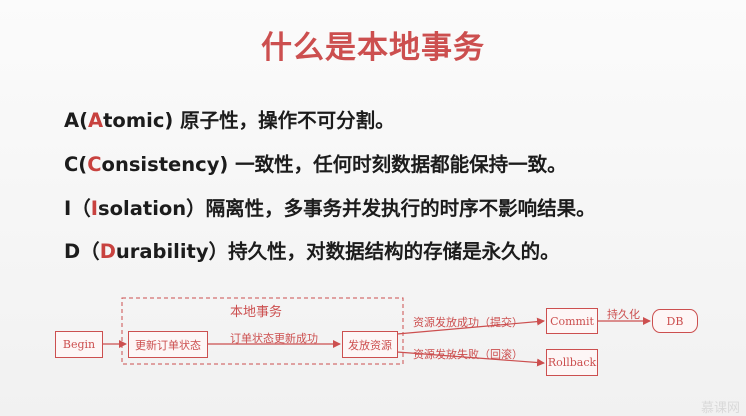 Image resolution: width=746 pixels, height=416 pixels. I want to click on node-update-order: 更新订单状态, so click(168, 344).